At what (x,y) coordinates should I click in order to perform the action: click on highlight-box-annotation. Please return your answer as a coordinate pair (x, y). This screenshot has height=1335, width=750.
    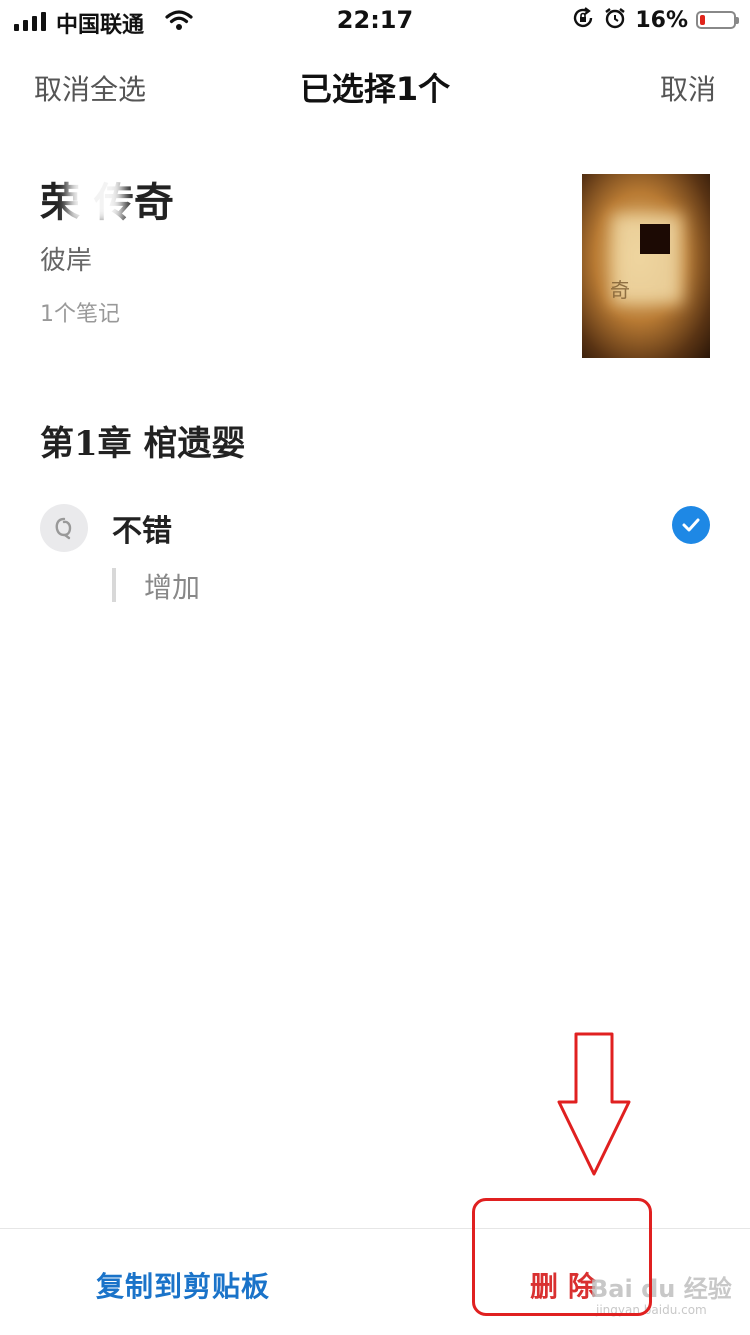
    Looking at the image, I should click on (562, 1257).